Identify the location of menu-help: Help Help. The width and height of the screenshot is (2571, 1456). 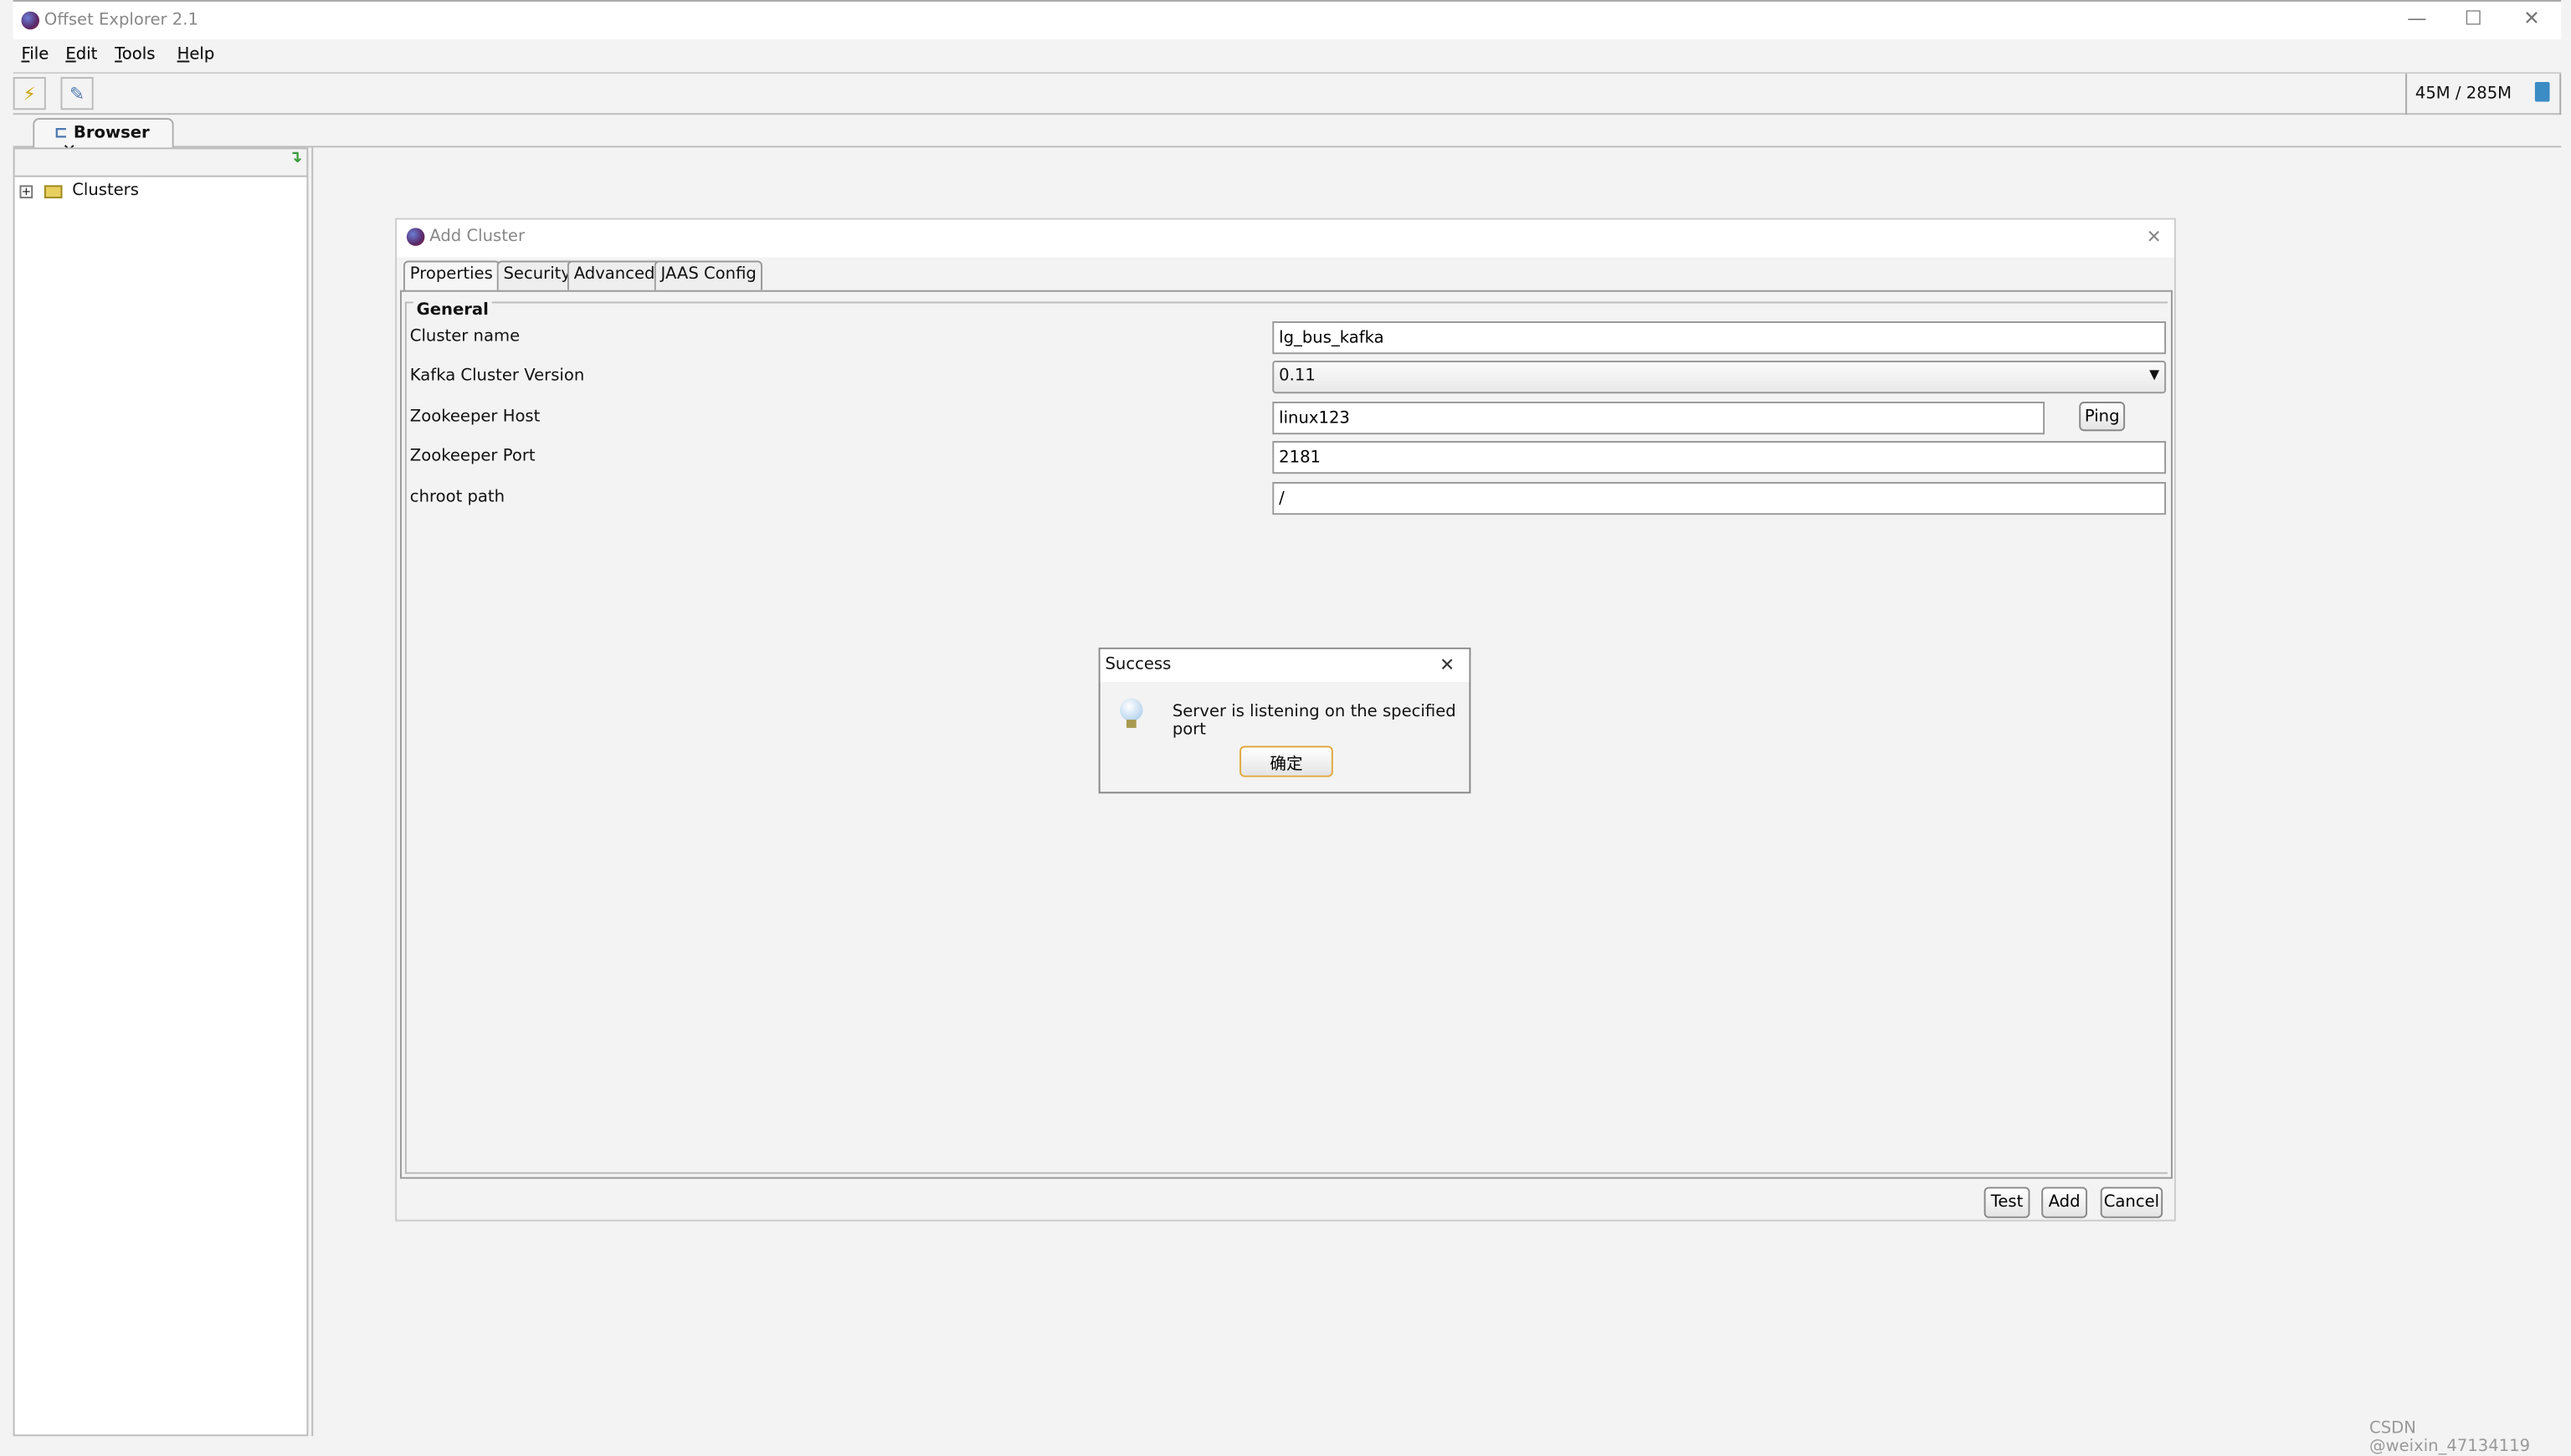
(196, 55).